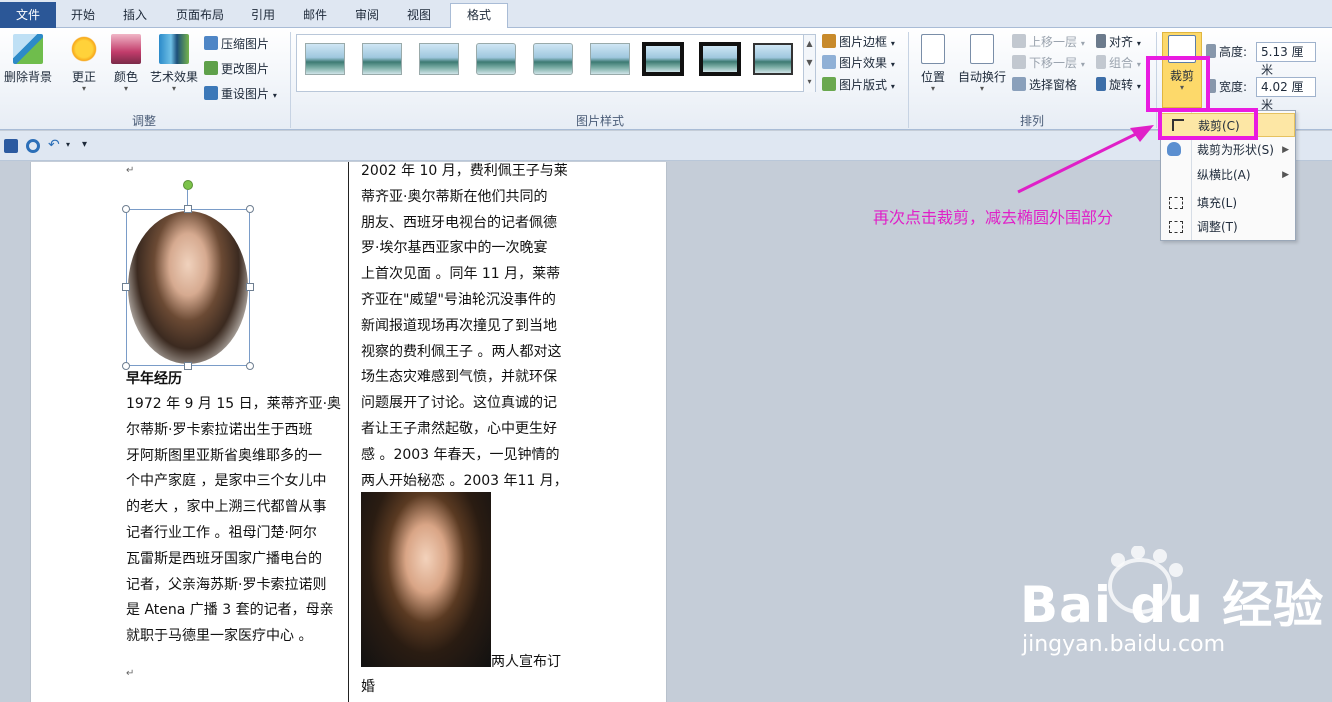 This screenshot has height=702, width=1332. What do you see at coordinates (1079, 162) in the screenshot?
I see `arrow-shaft` at bounding box center [1079, 162].